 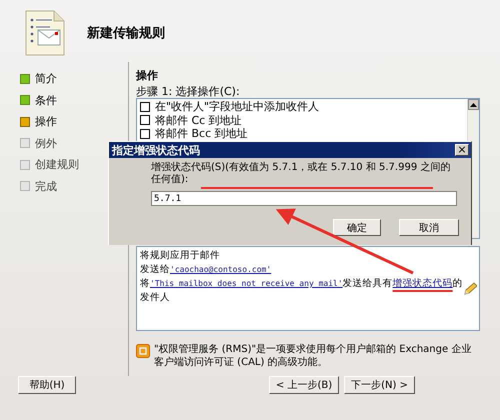 I want to click on rule-link: 'This mailbox does not receive any mail', so click(x=246, y=283).